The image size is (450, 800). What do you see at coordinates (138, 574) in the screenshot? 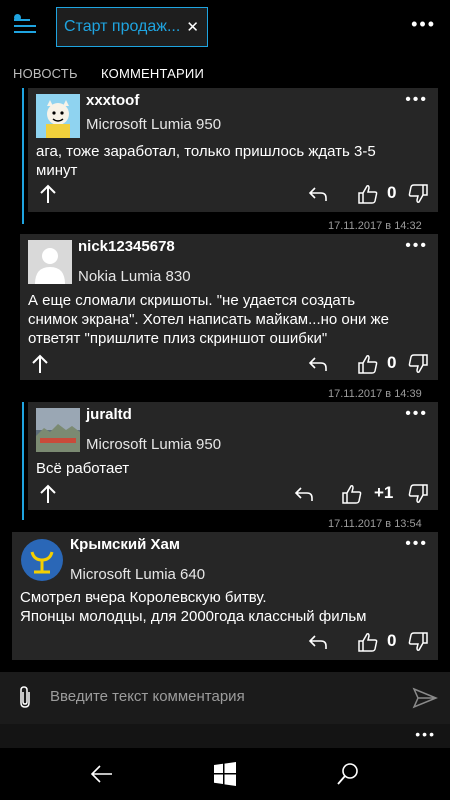
I see `comment-device: Microsoft Lumia 640` at bounding box center [138, 574].